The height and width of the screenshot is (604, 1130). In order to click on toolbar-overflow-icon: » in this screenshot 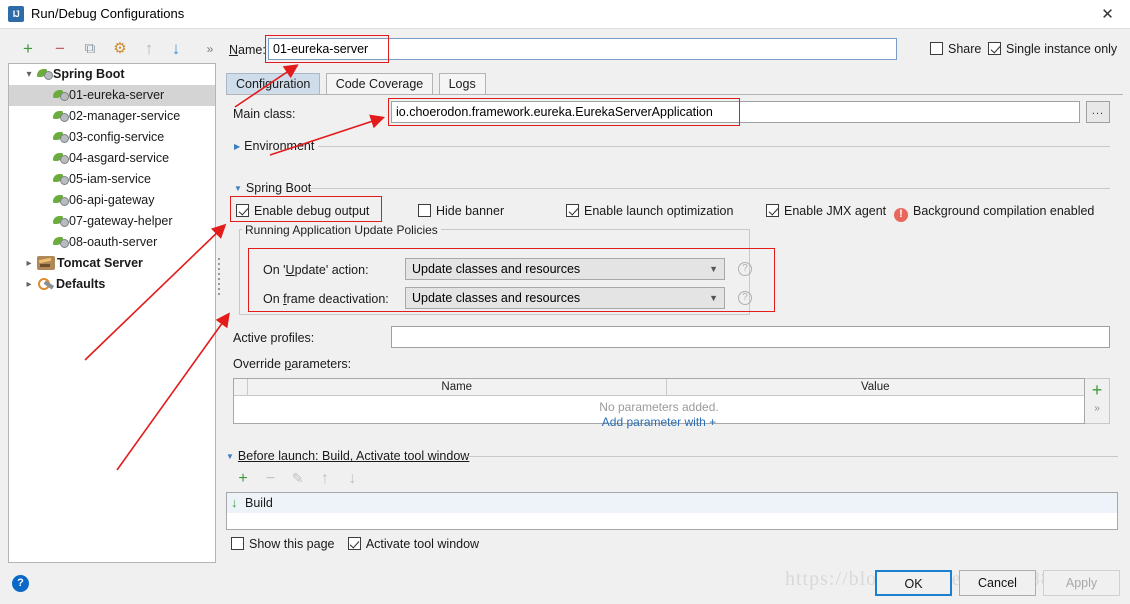, I will do `click(210, 49)`.